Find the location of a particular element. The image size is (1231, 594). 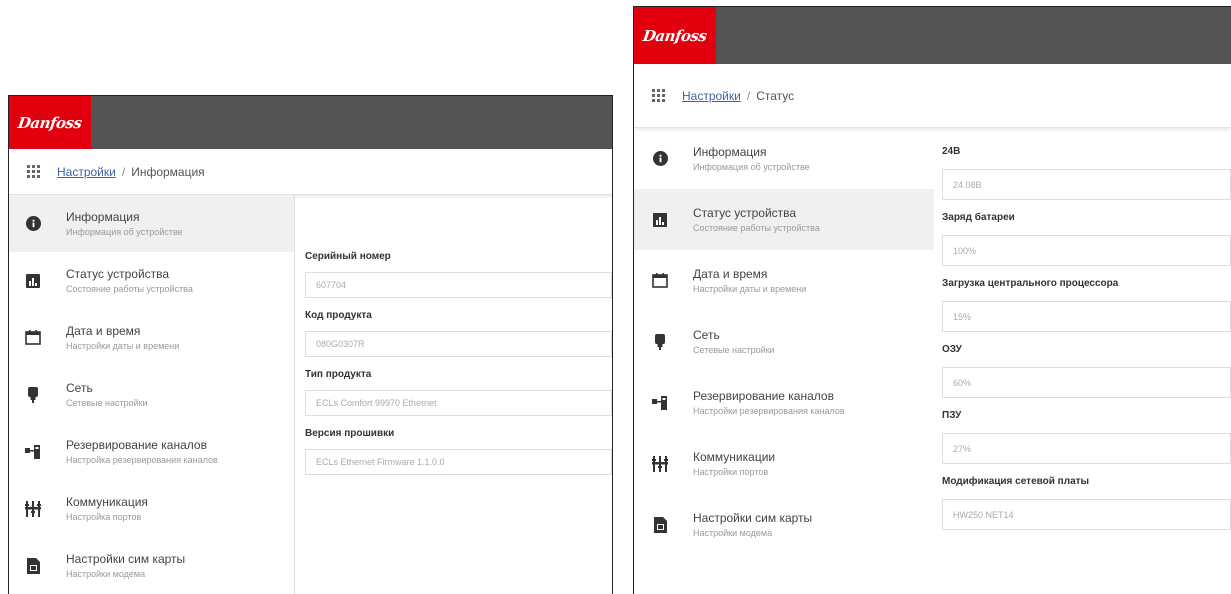

field-label: 24В is located at coordinates (951, 151).